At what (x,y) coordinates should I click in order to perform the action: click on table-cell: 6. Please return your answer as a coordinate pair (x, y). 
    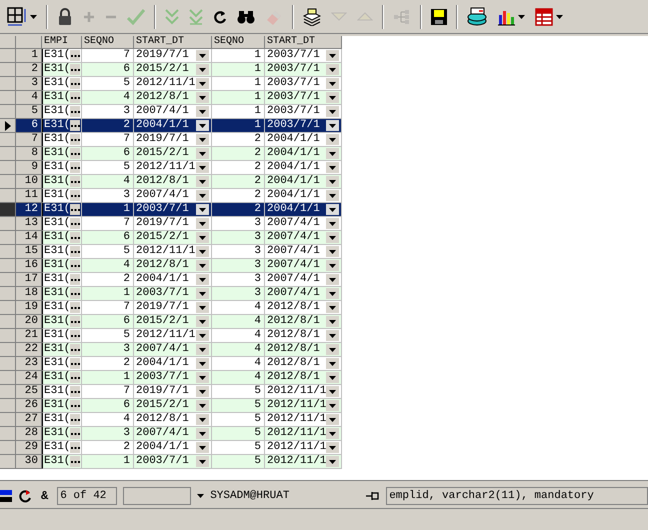
    Looking at the image, I should click on (108, 154).